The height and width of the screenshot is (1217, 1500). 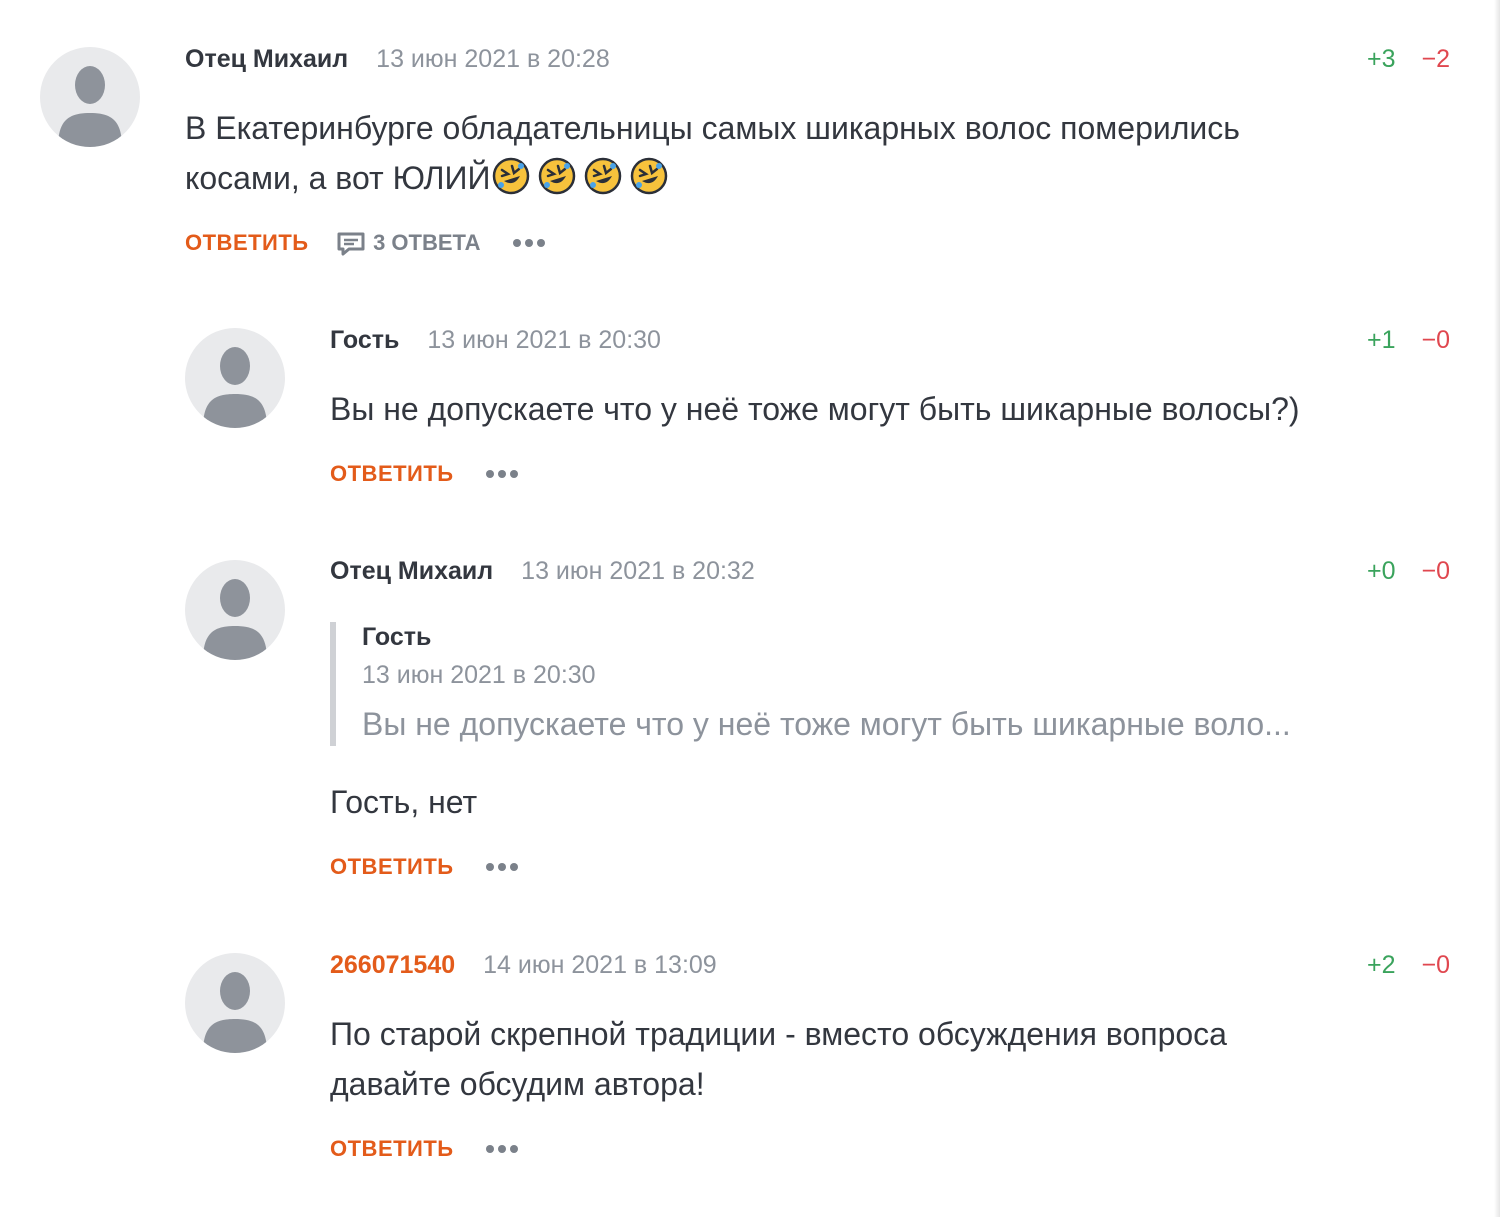 What do you see at coordinates (1408, 340) in the screenshot?
I see `vote-counter: +1 −0` at bounding box center [1408, 340].